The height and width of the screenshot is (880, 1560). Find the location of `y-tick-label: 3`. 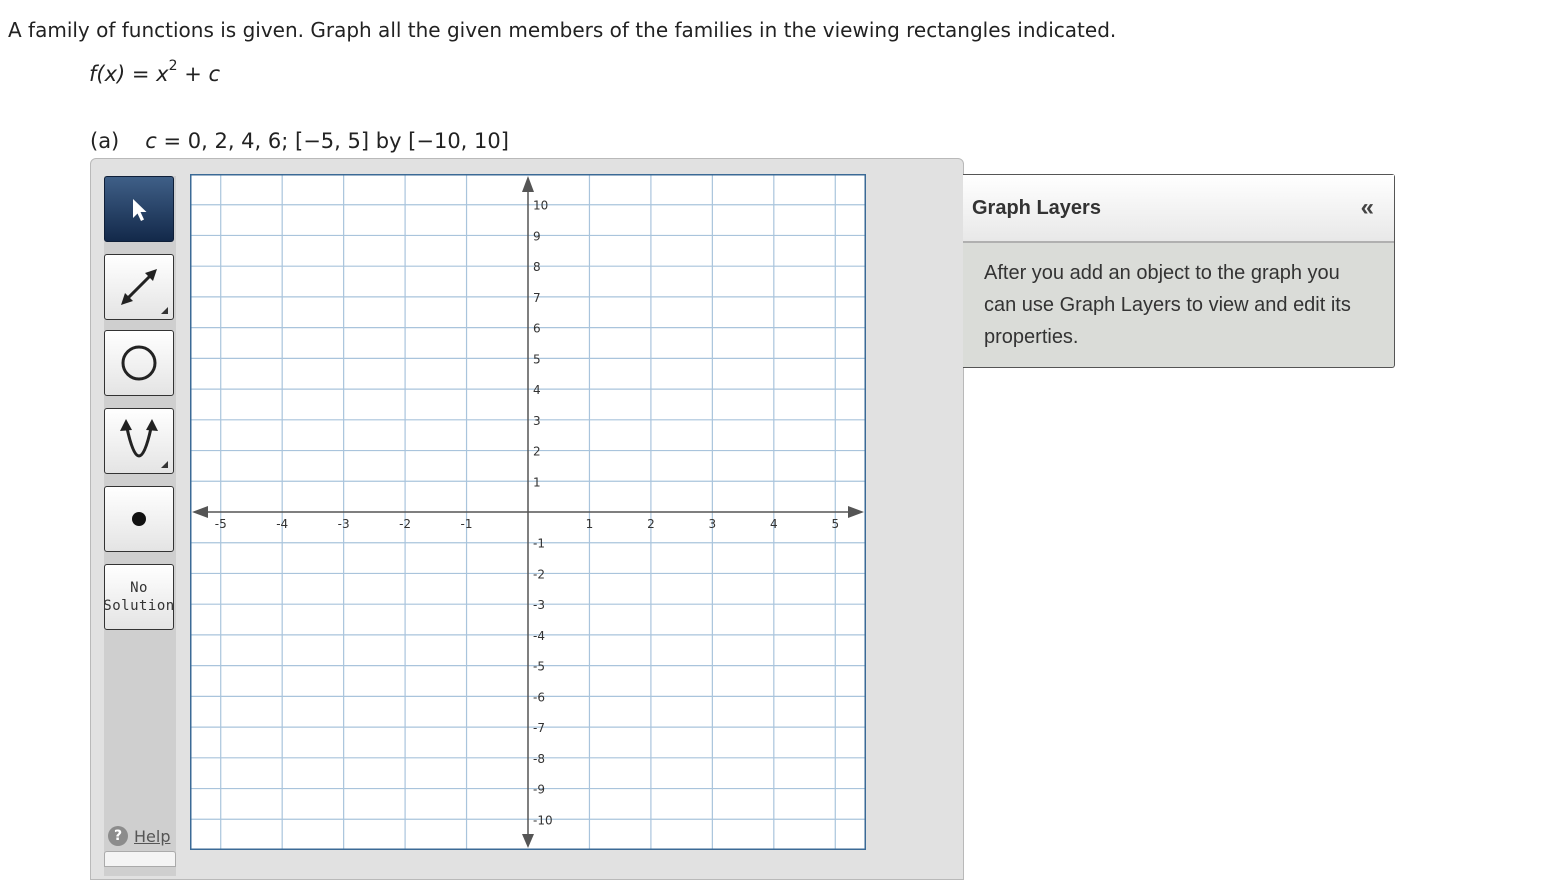

y-tick-label: 3 is located at coordinates (537, 421).